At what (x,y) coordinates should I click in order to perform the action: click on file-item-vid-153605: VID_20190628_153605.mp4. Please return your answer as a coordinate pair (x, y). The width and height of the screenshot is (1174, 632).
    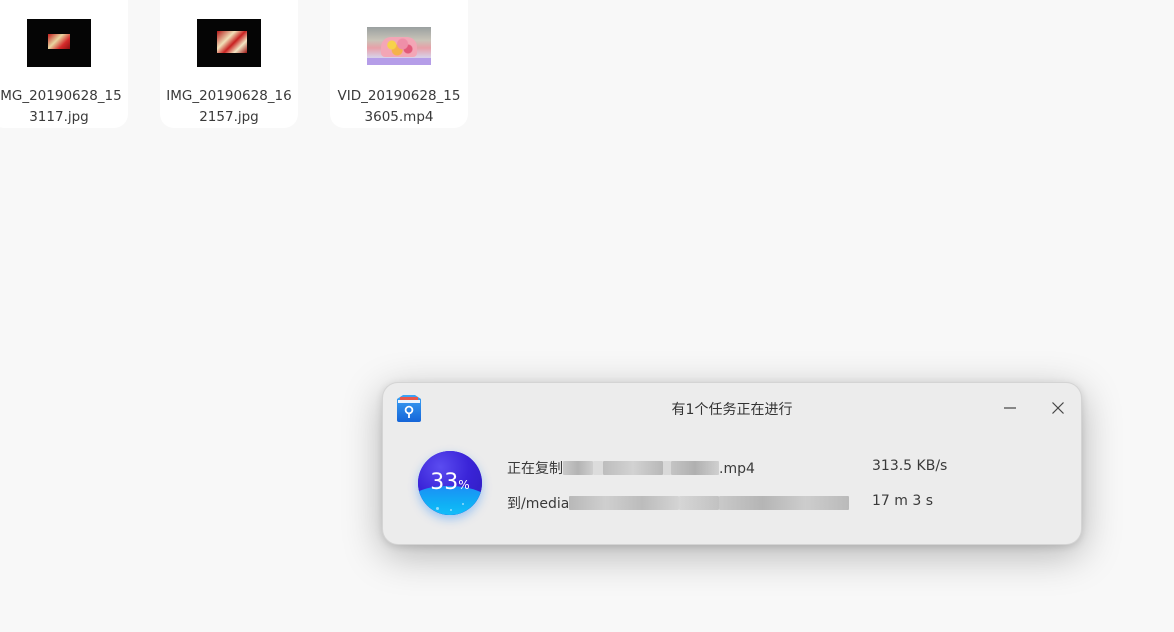
    Looking at the image, I should click on (399, 64).